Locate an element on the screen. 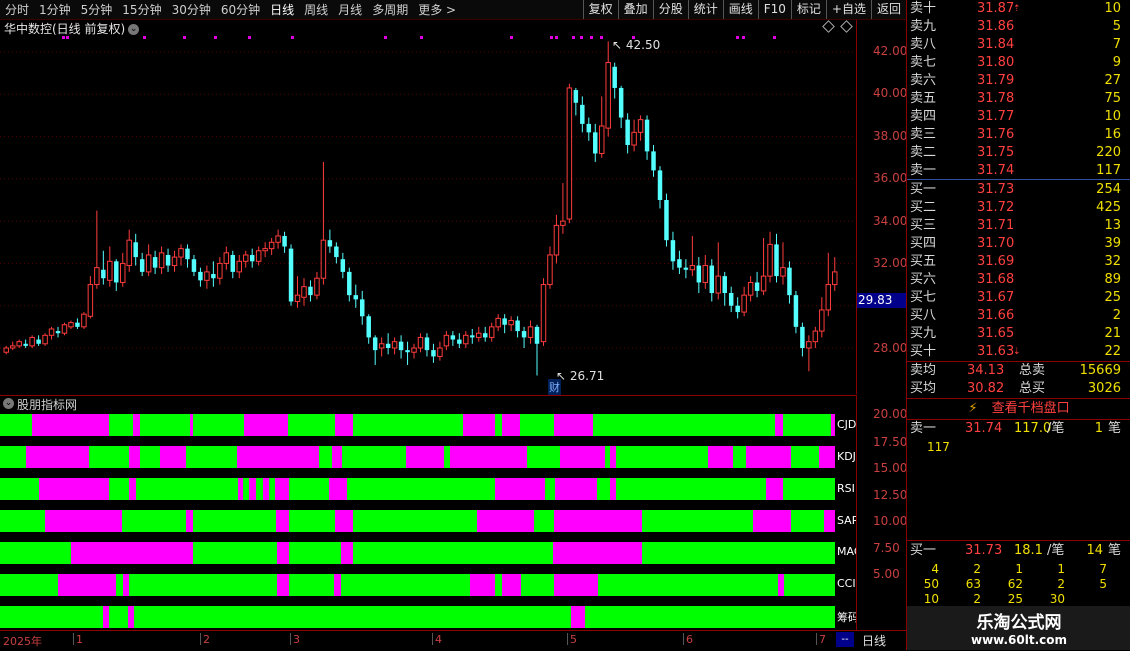  ask-row: 卖七 31.80 9 is located at coordinates (1018, 63).